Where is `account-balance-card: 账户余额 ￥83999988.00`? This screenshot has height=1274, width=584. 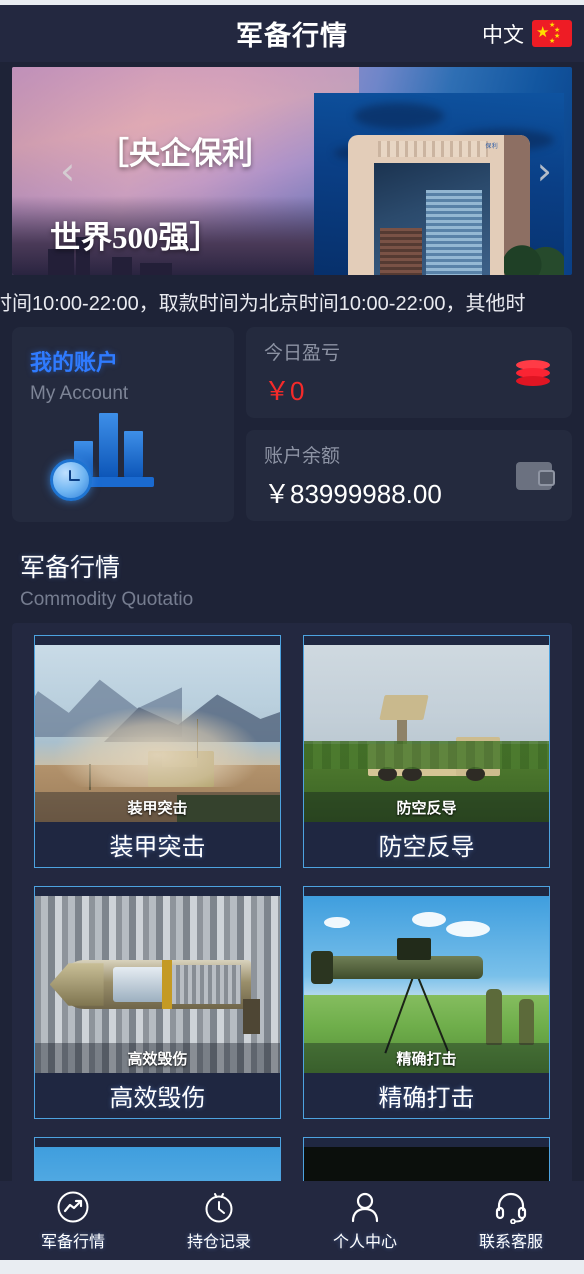 account-balance-card: 账户余额 ￥83999988.00 is located at coordinates (409, 475).